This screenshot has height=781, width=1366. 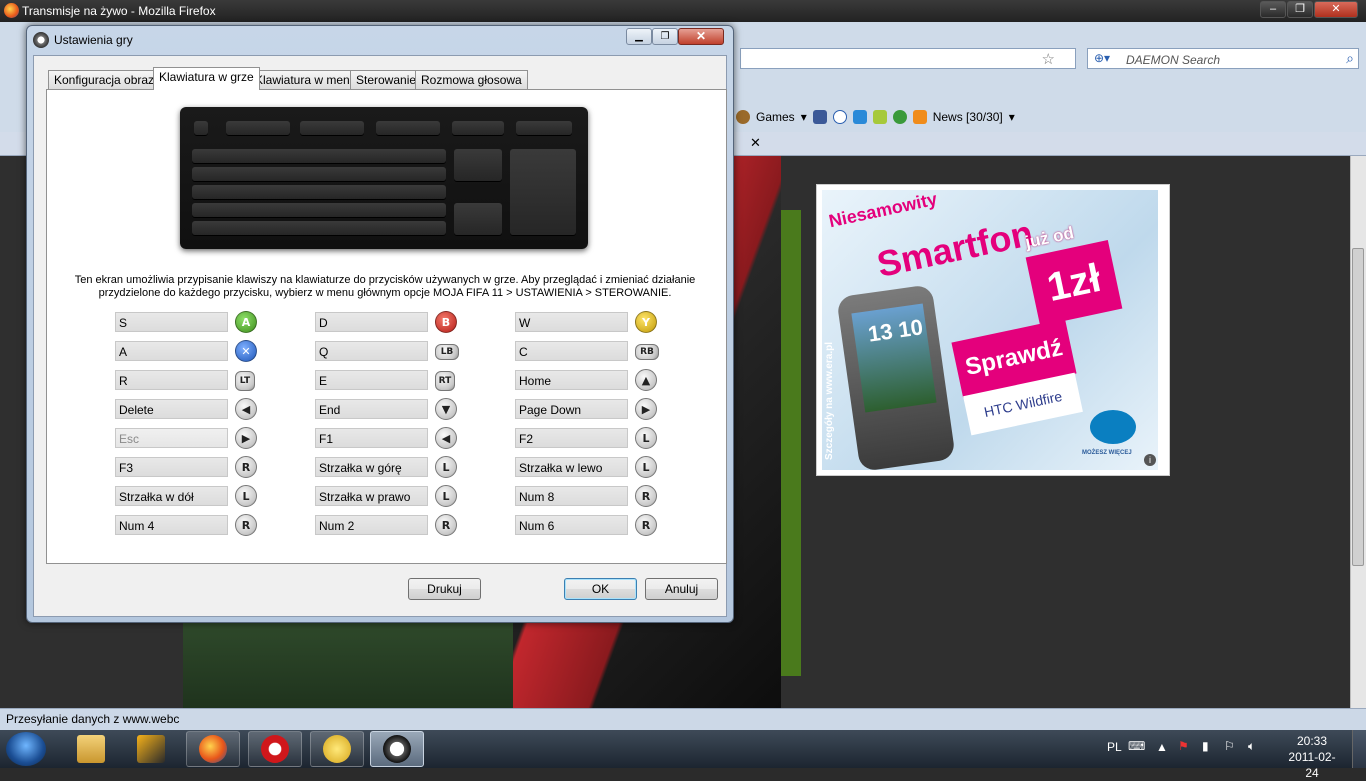 What do you see at coordinates (646, 438) in the screenshot?
I see `left-stick-click-icon: L` at bounding box center [646, 438].